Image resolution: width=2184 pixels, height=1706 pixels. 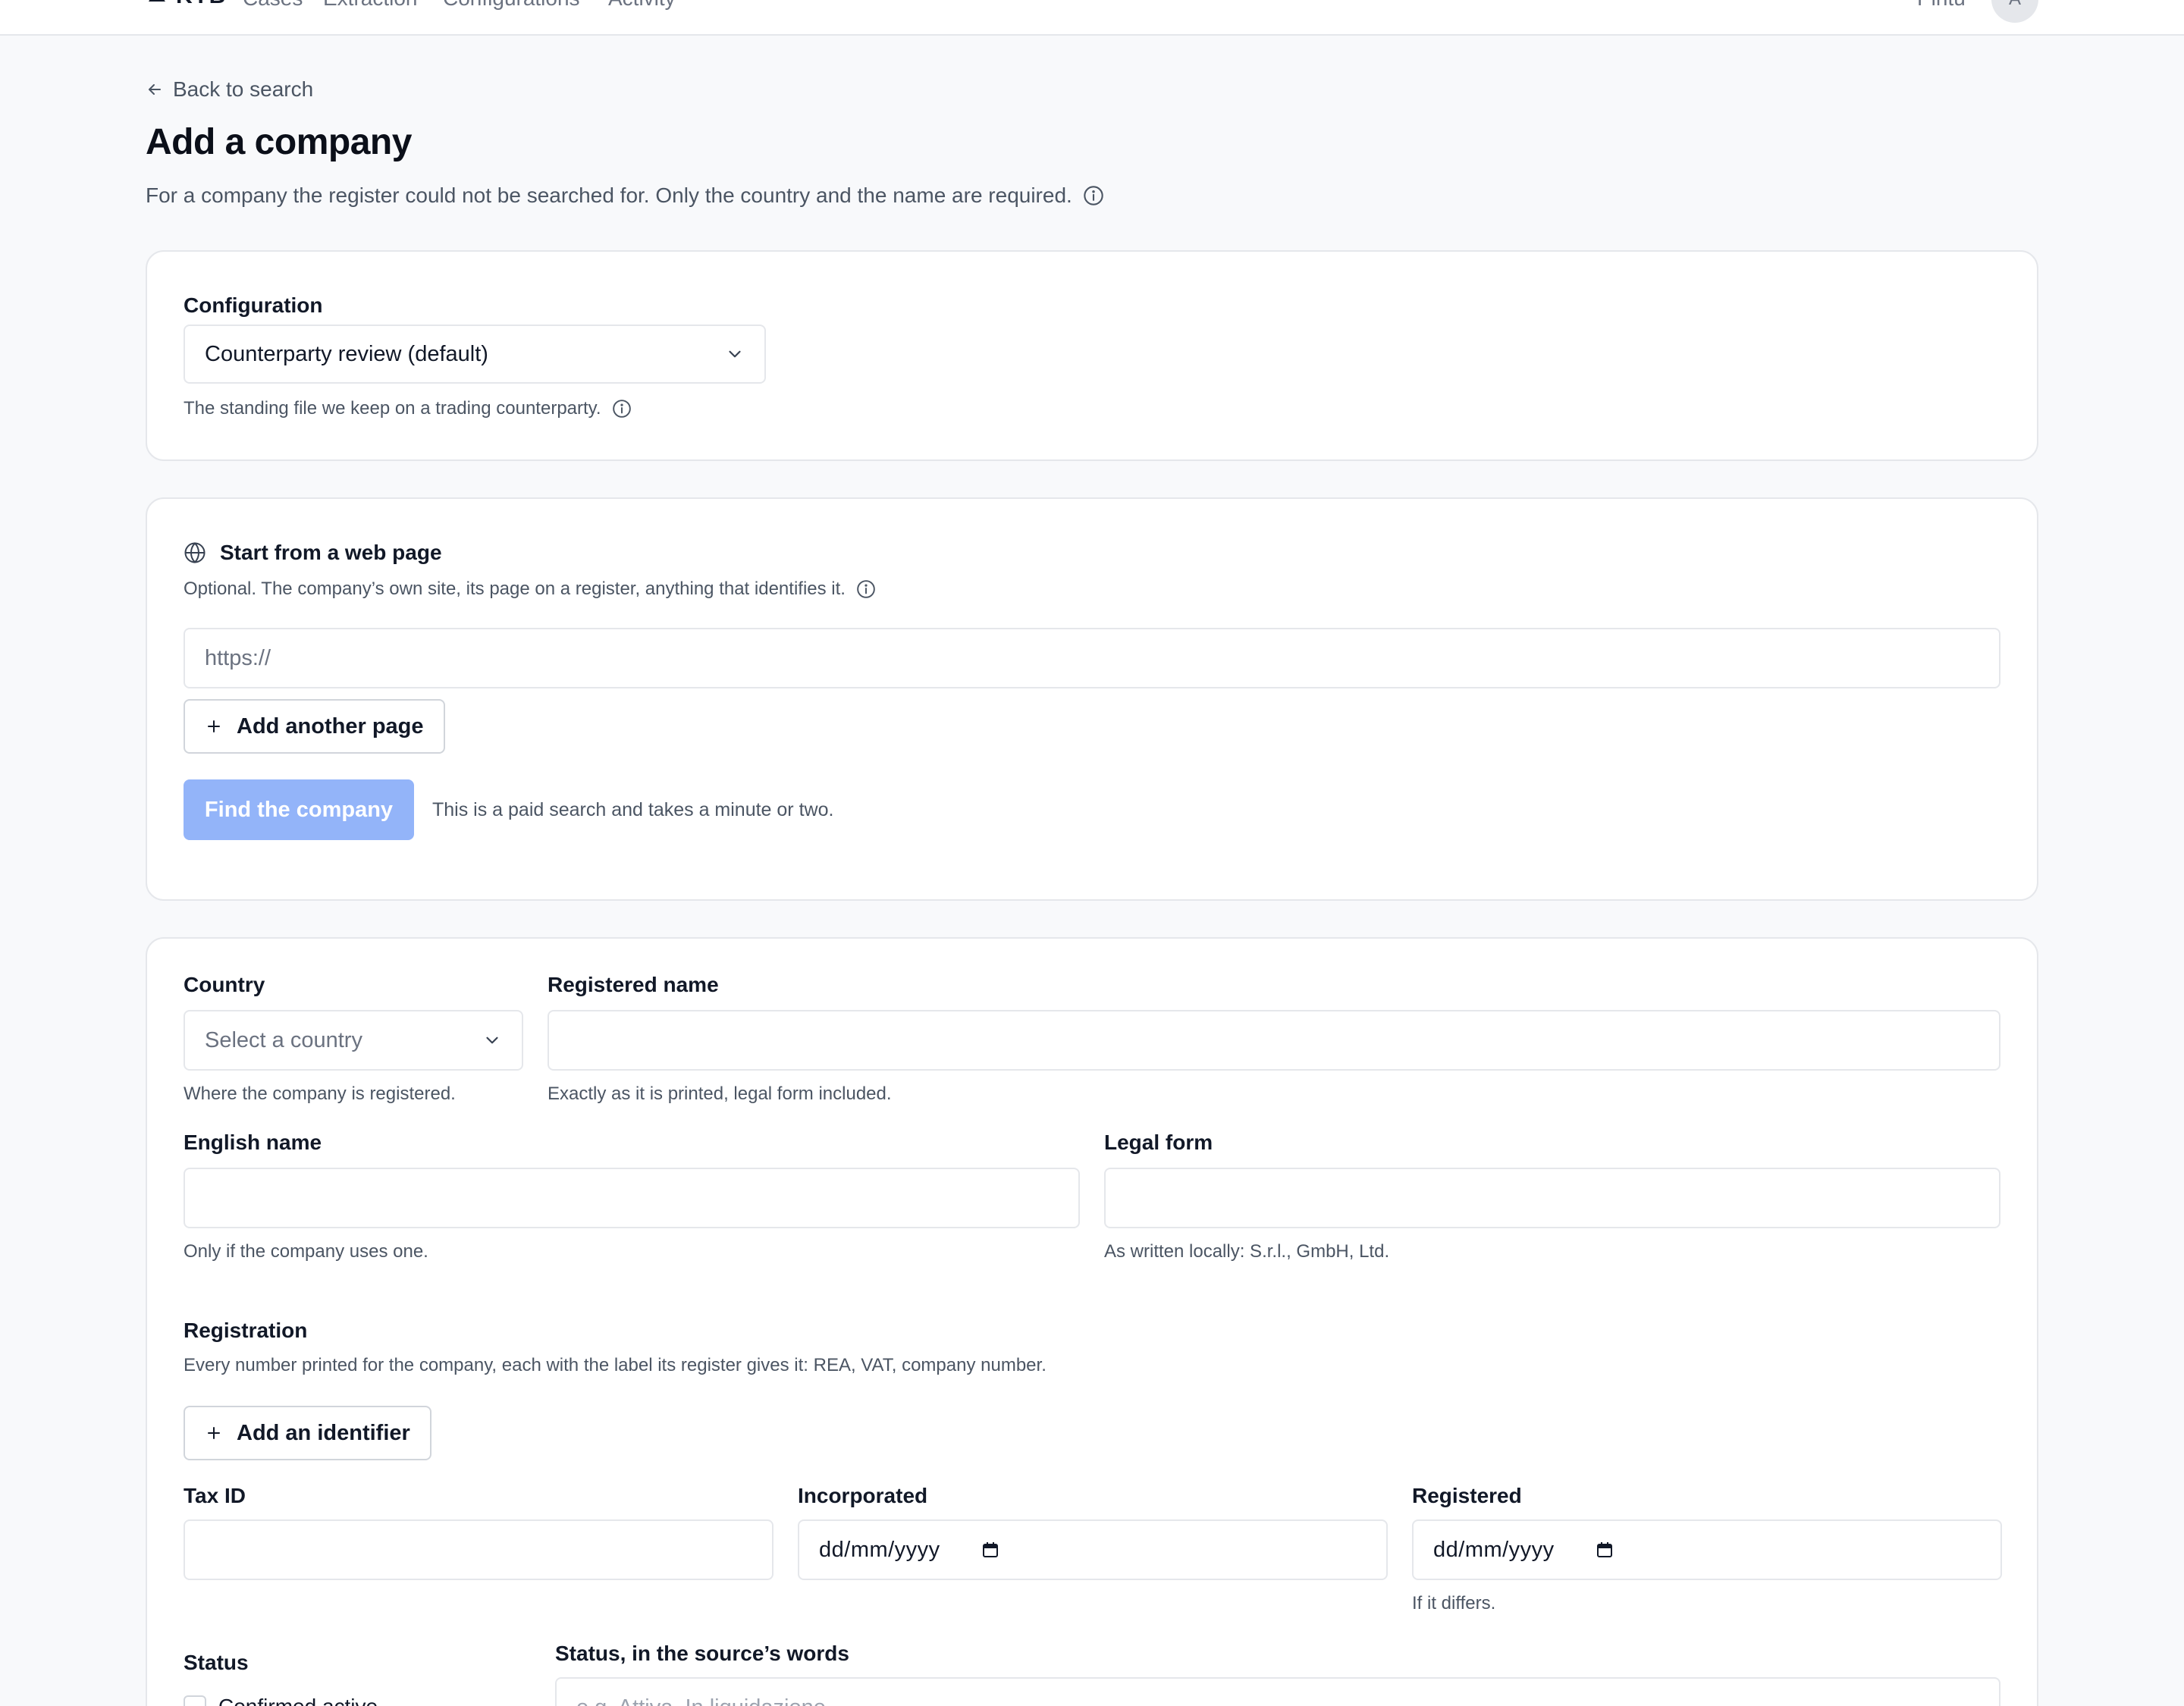 I want to click on nav-item-extraction: Extraction, so click(x=370, y=7).